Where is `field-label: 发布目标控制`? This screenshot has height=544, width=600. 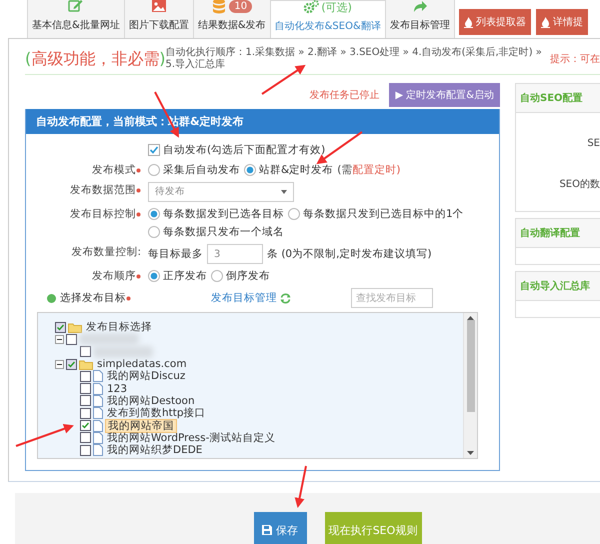 field-label: 发布目标控制 is located at coordinates (105, 214).